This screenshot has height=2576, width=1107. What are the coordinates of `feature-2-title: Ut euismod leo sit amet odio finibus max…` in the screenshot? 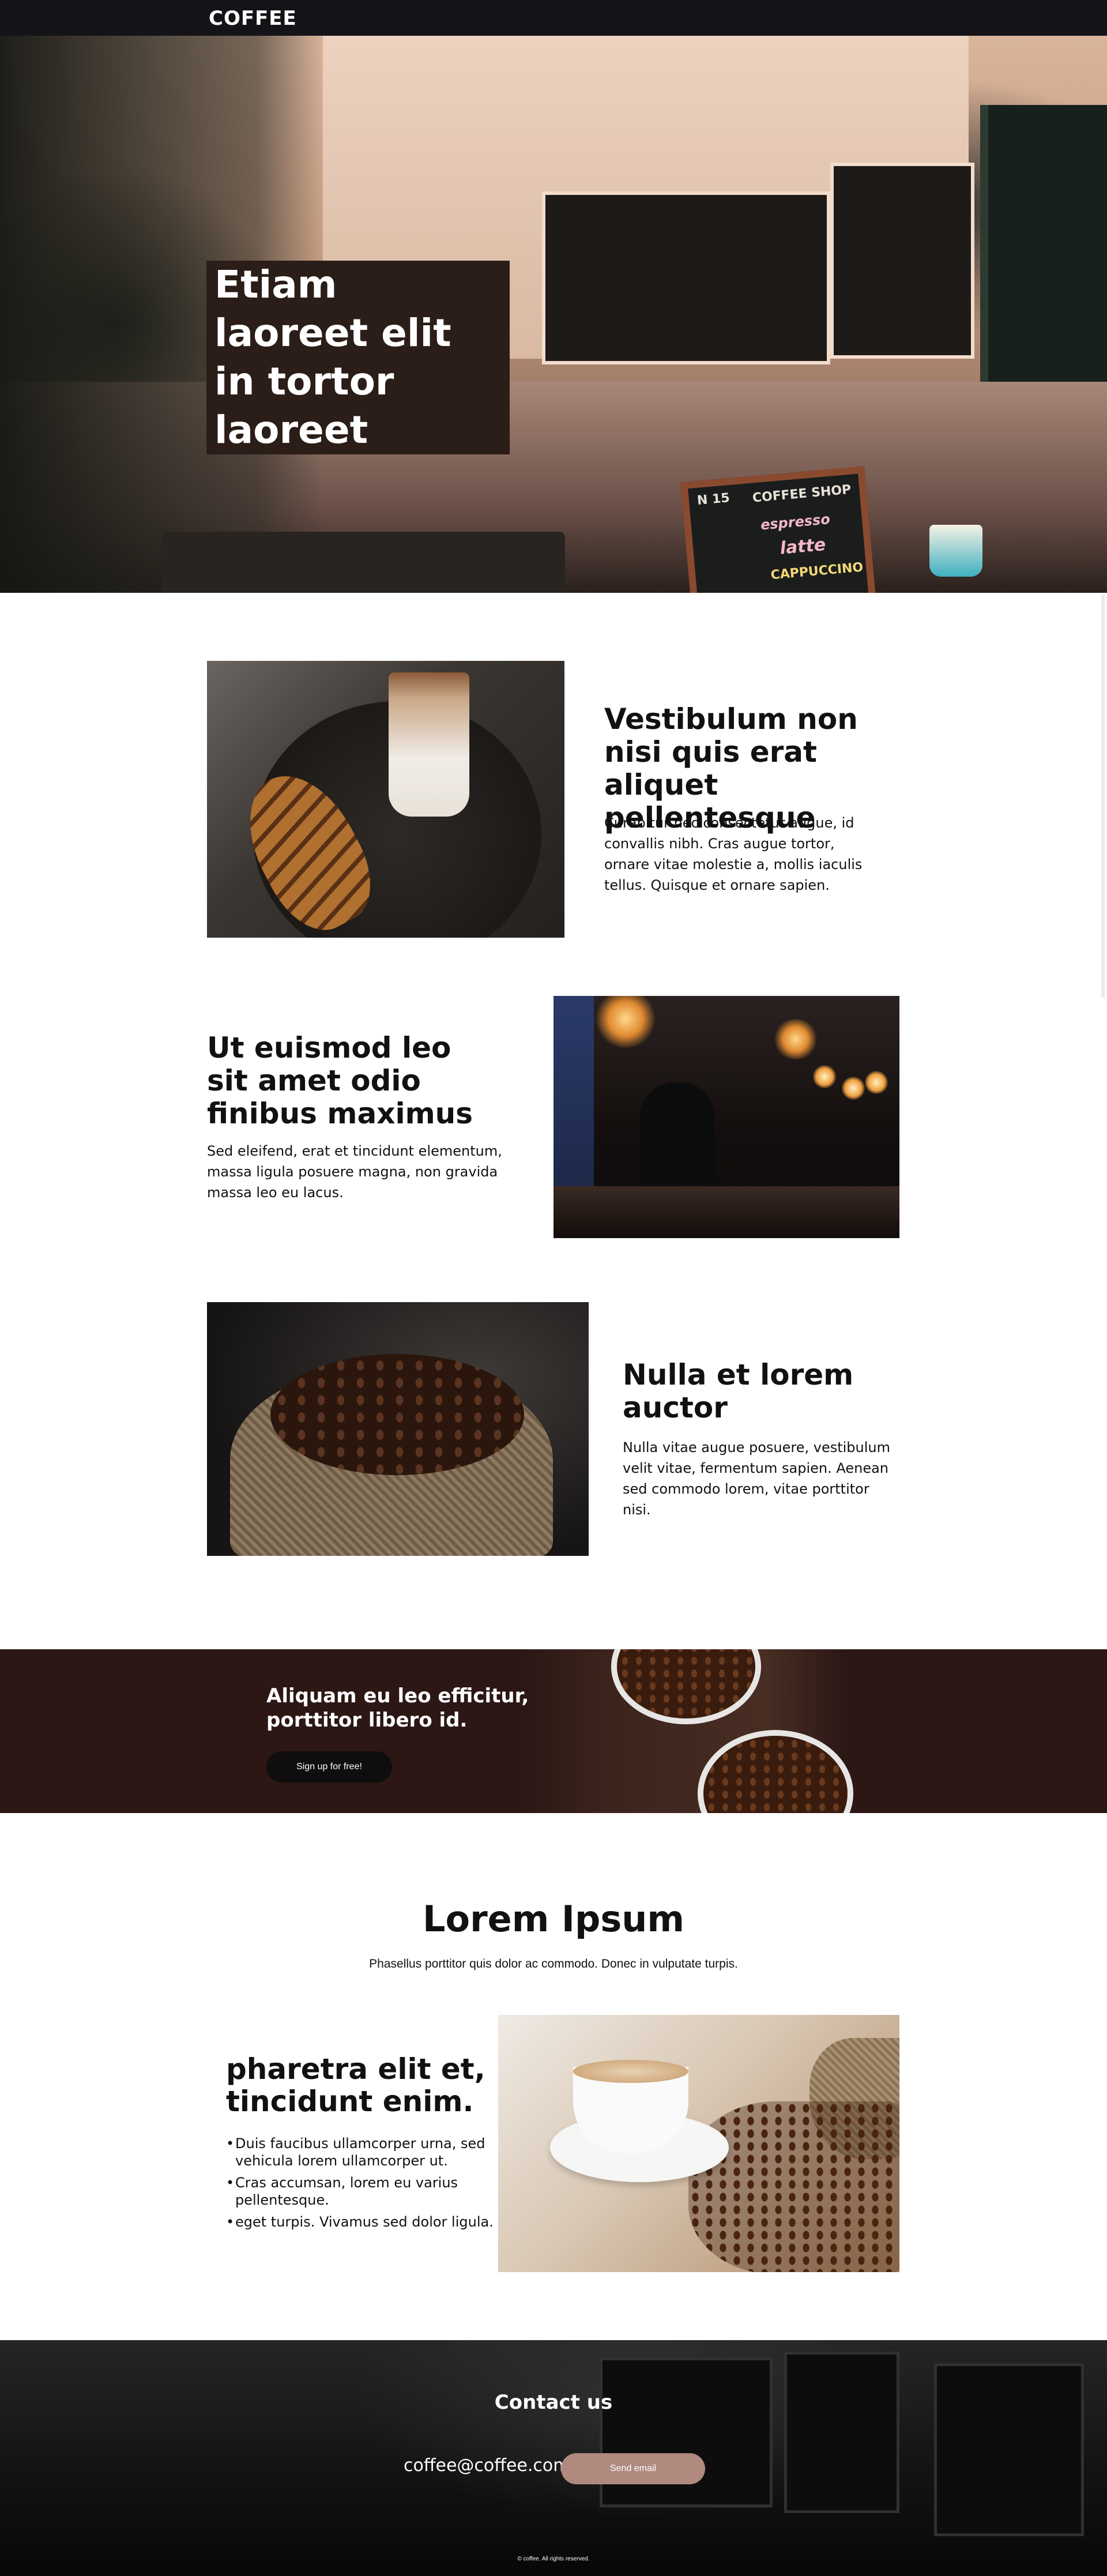 It's located at (340, 1080).